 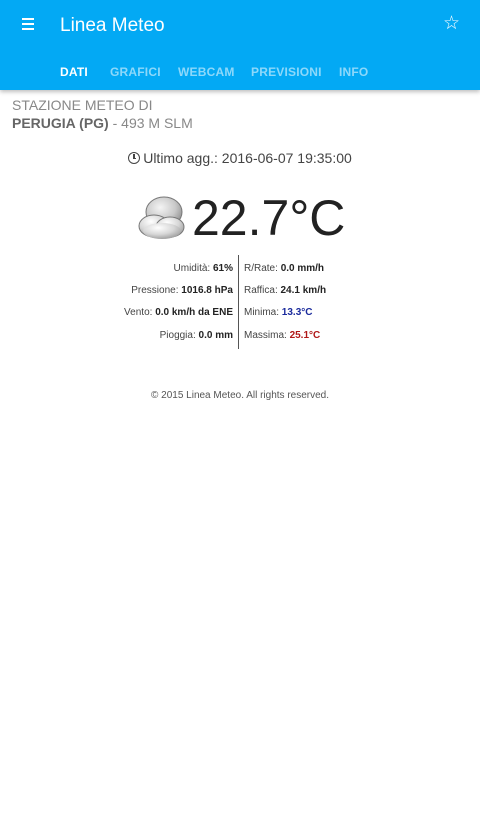 I want to click on stat-max-temp: Massima: 25.1°C, so click(x=282, y=335).